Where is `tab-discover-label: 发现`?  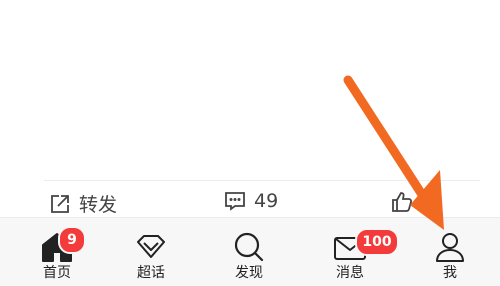 tab-discover-label: 发现 is located at coordinates (249, 273).